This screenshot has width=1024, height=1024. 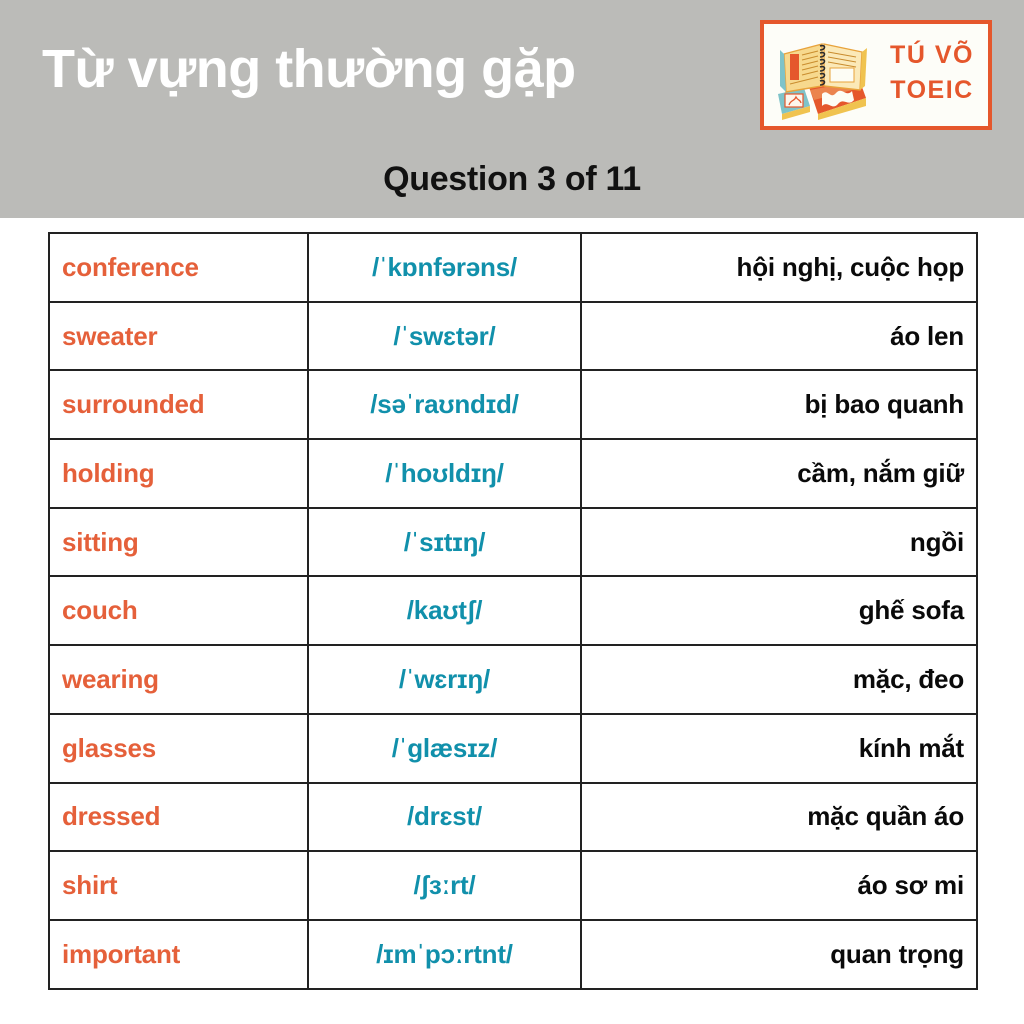 I want to click on table-row: sitting/ˈsɪtɪŋ/ngồi, so click(x=513, y=542).